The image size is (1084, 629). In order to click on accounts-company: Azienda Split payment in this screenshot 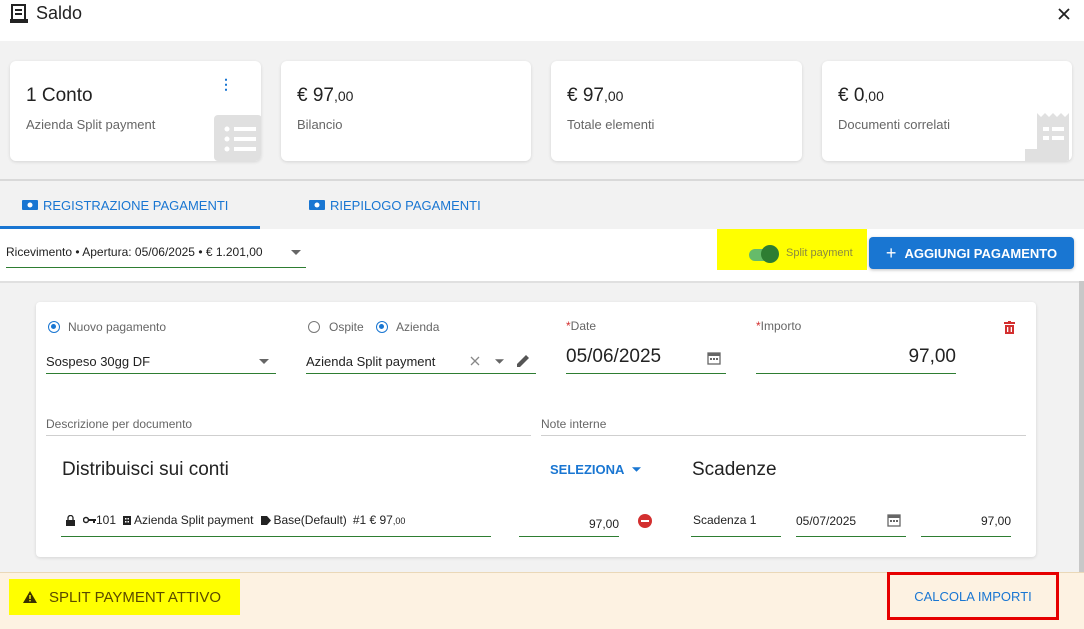, I will do `click(91, 124)`.